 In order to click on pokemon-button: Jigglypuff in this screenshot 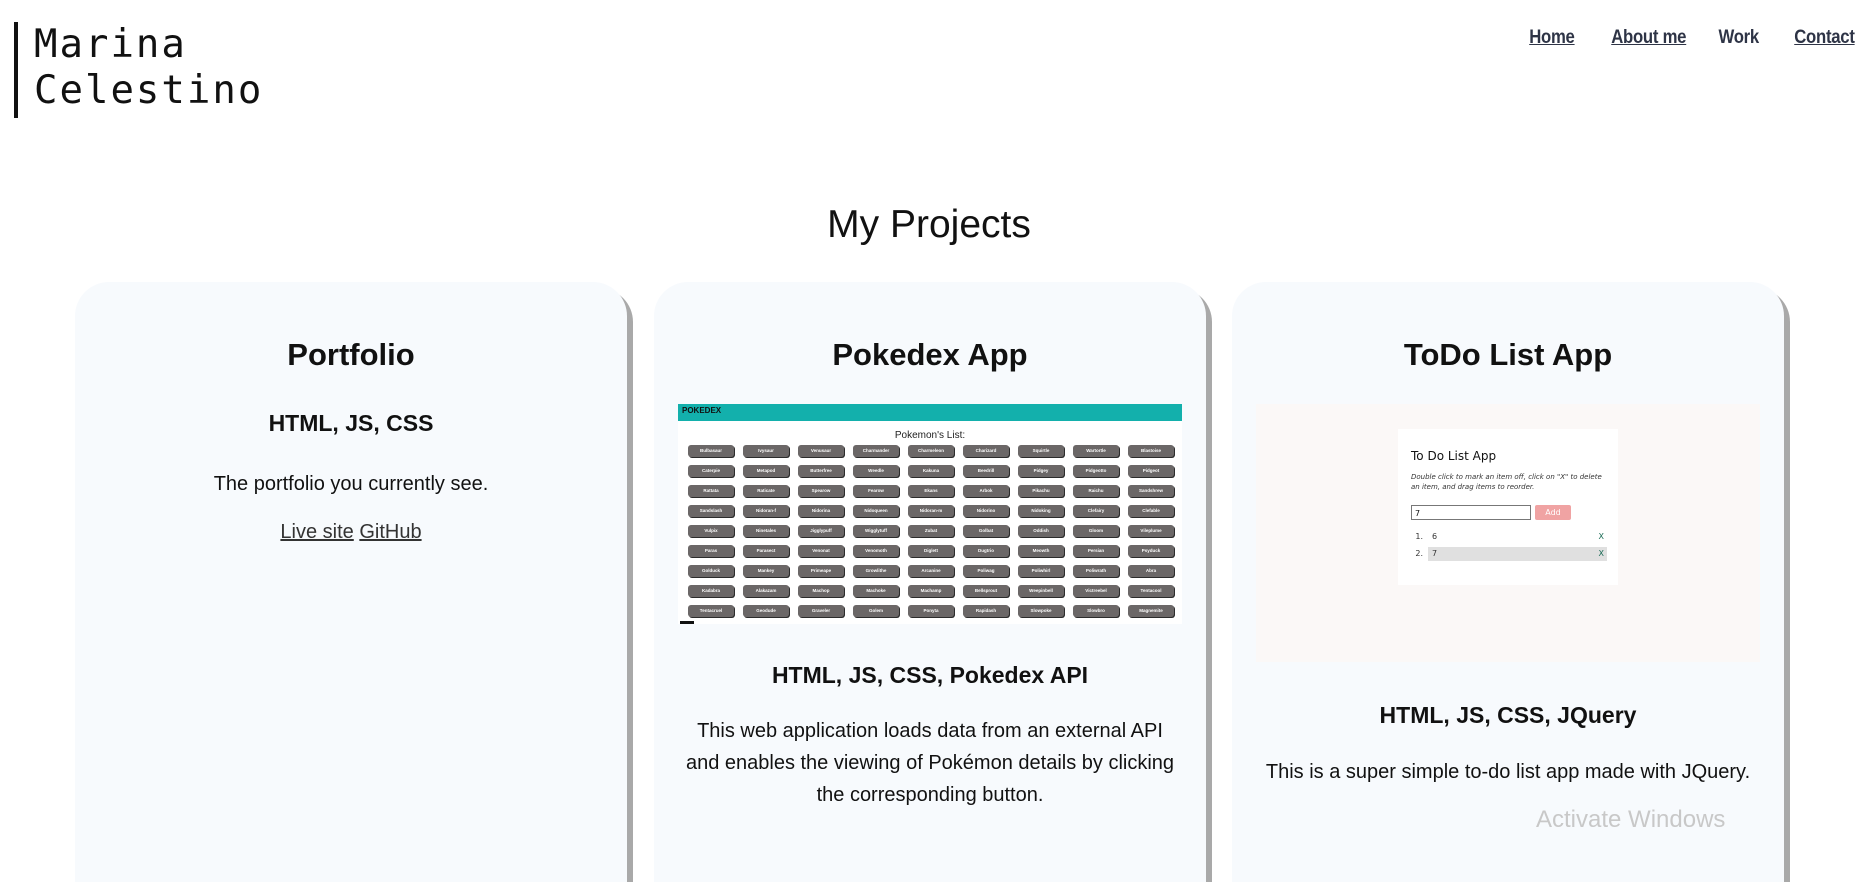, I will do `click(821, 531)`.